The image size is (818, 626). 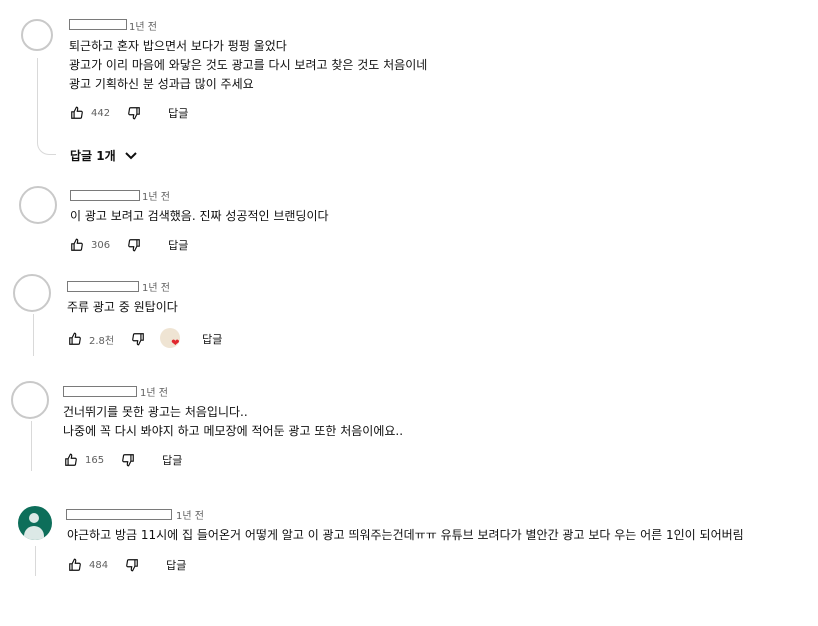 I want to click on thread-curve, so click(x=46, y=147).